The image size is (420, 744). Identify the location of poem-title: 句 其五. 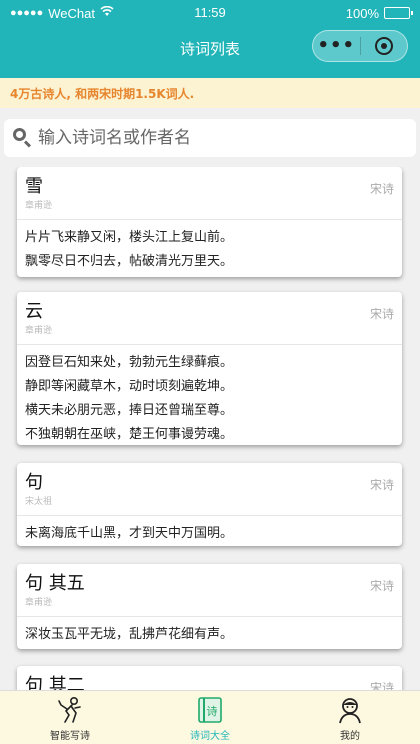
(55, 583).